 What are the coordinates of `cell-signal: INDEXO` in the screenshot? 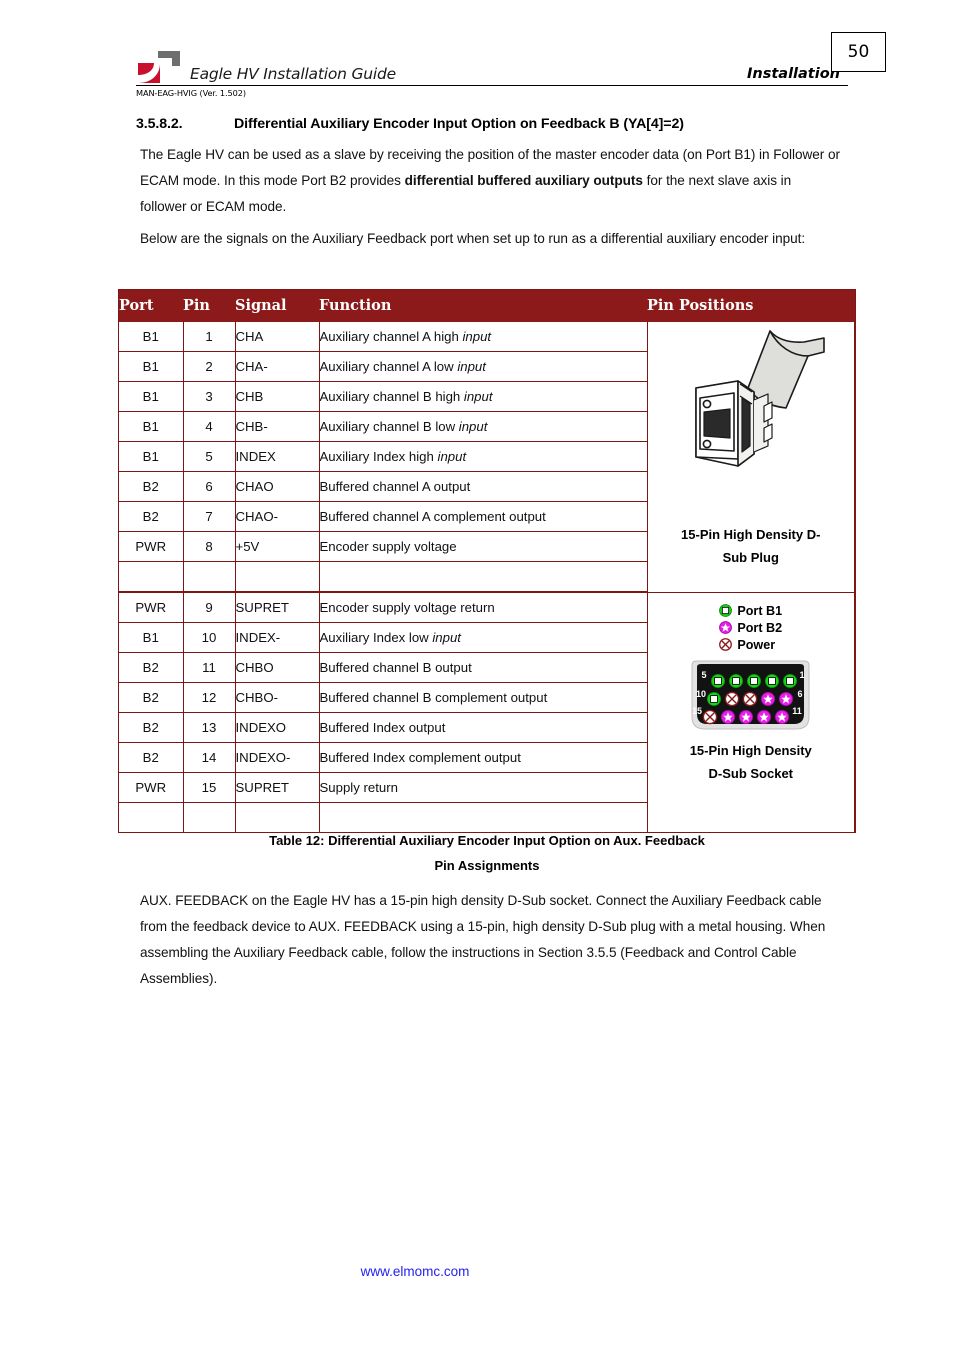 It's located at (277, 727).